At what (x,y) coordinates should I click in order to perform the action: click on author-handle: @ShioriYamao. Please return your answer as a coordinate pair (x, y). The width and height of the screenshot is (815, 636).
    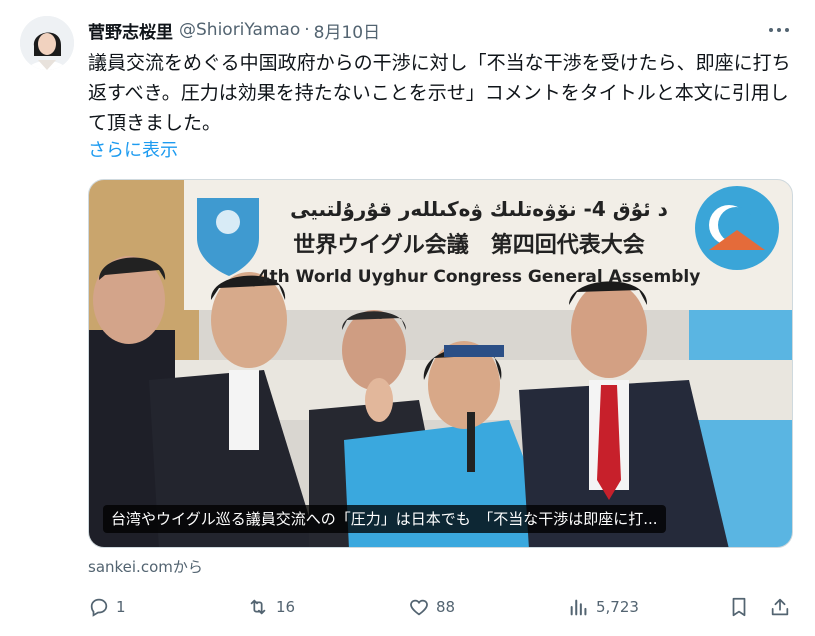
    Looking at the image, I should click on (239, 30).